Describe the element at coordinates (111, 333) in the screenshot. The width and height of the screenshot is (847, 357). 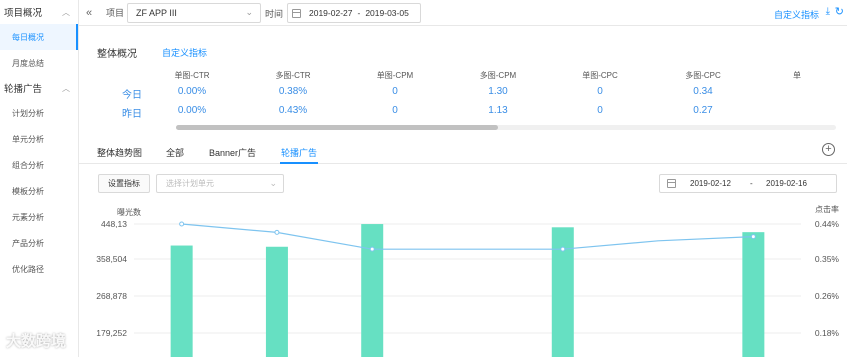
I see `left-tick-label: 179,252` at that location.